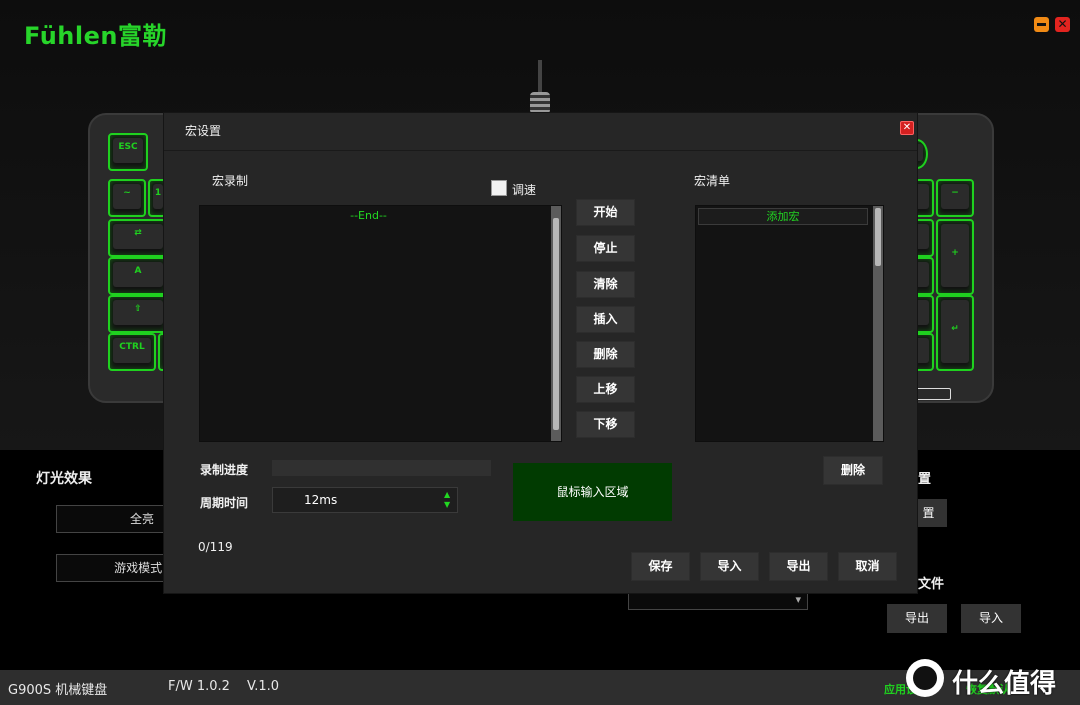 Image resolution: width=1080 pixels, height=705 pixels. What do you see at coordinates (138, 314) in the screenshot?
I see `key-shift: ⇧` at bounding box center [138, 314].